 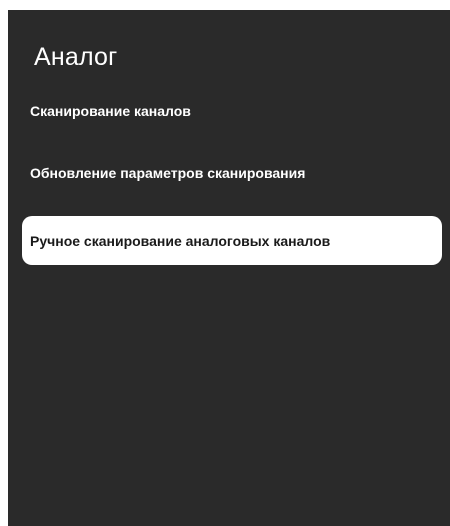 What do you see at coordinates (180, 240) in the screenshot?
I see `menu-item-label: Ручное сканирование аналоговых каналов` at bounding box center [180, 240].